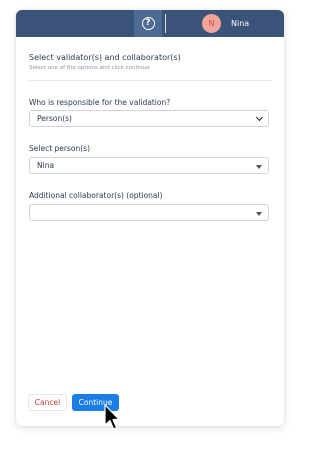 The width and height of the screenshot is (320, 449). What do you see at coordinates (165, 23) in the screenshot?
I see `topbar-divider` at bounding box center [165, 23].